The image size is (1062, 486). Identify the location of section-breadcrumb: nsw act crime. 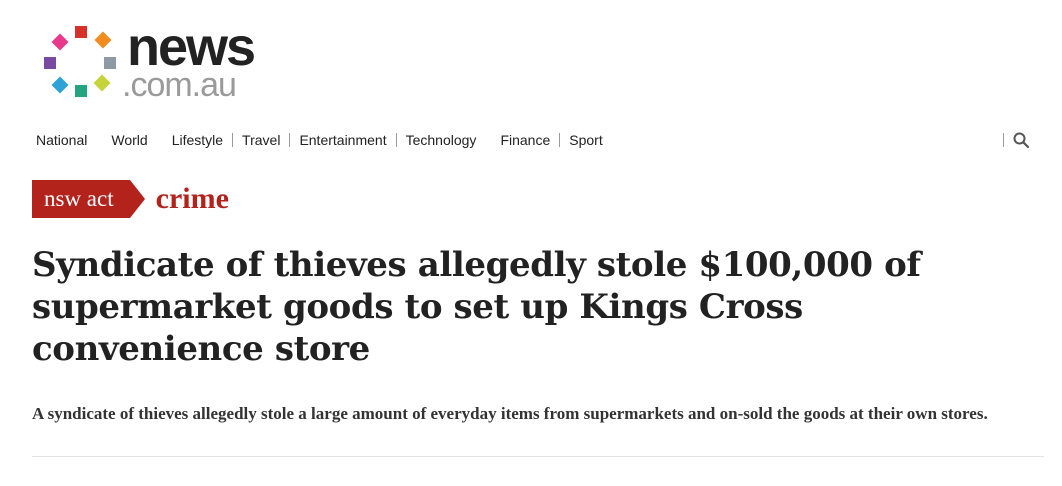
(130, 199).